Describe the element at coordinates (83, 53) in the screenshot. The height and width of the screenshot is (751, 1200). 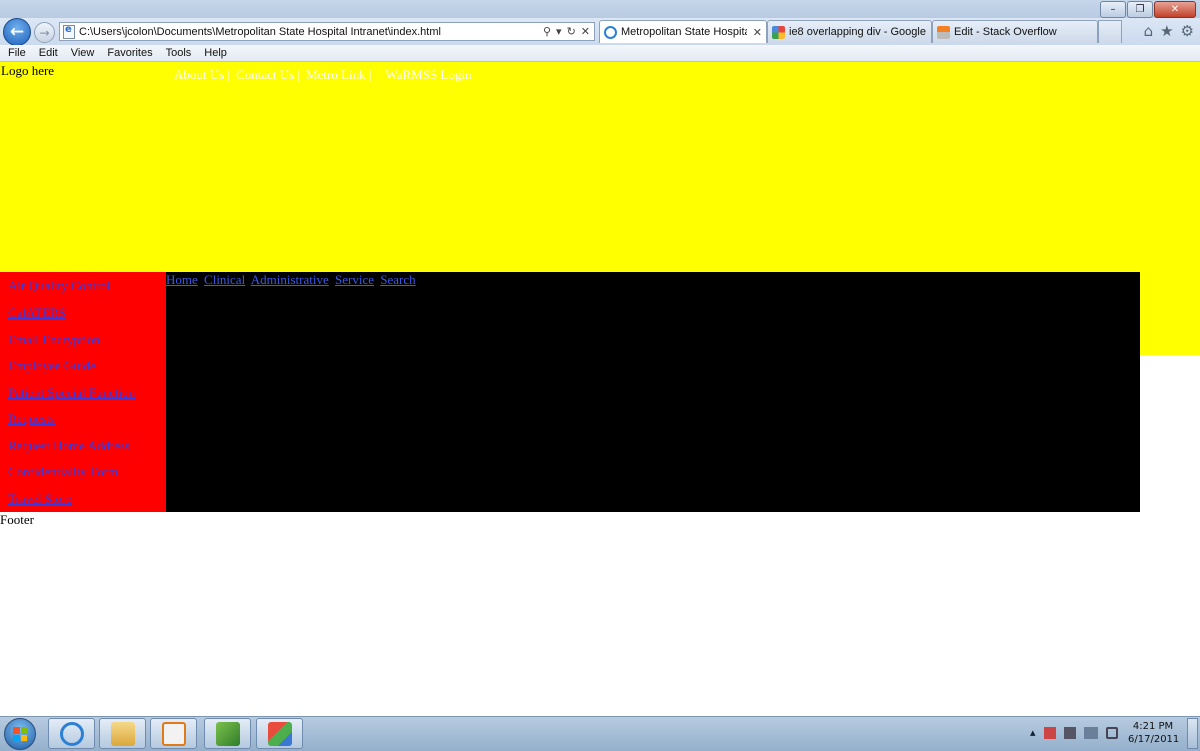
I see `menu-view: View` at that location.